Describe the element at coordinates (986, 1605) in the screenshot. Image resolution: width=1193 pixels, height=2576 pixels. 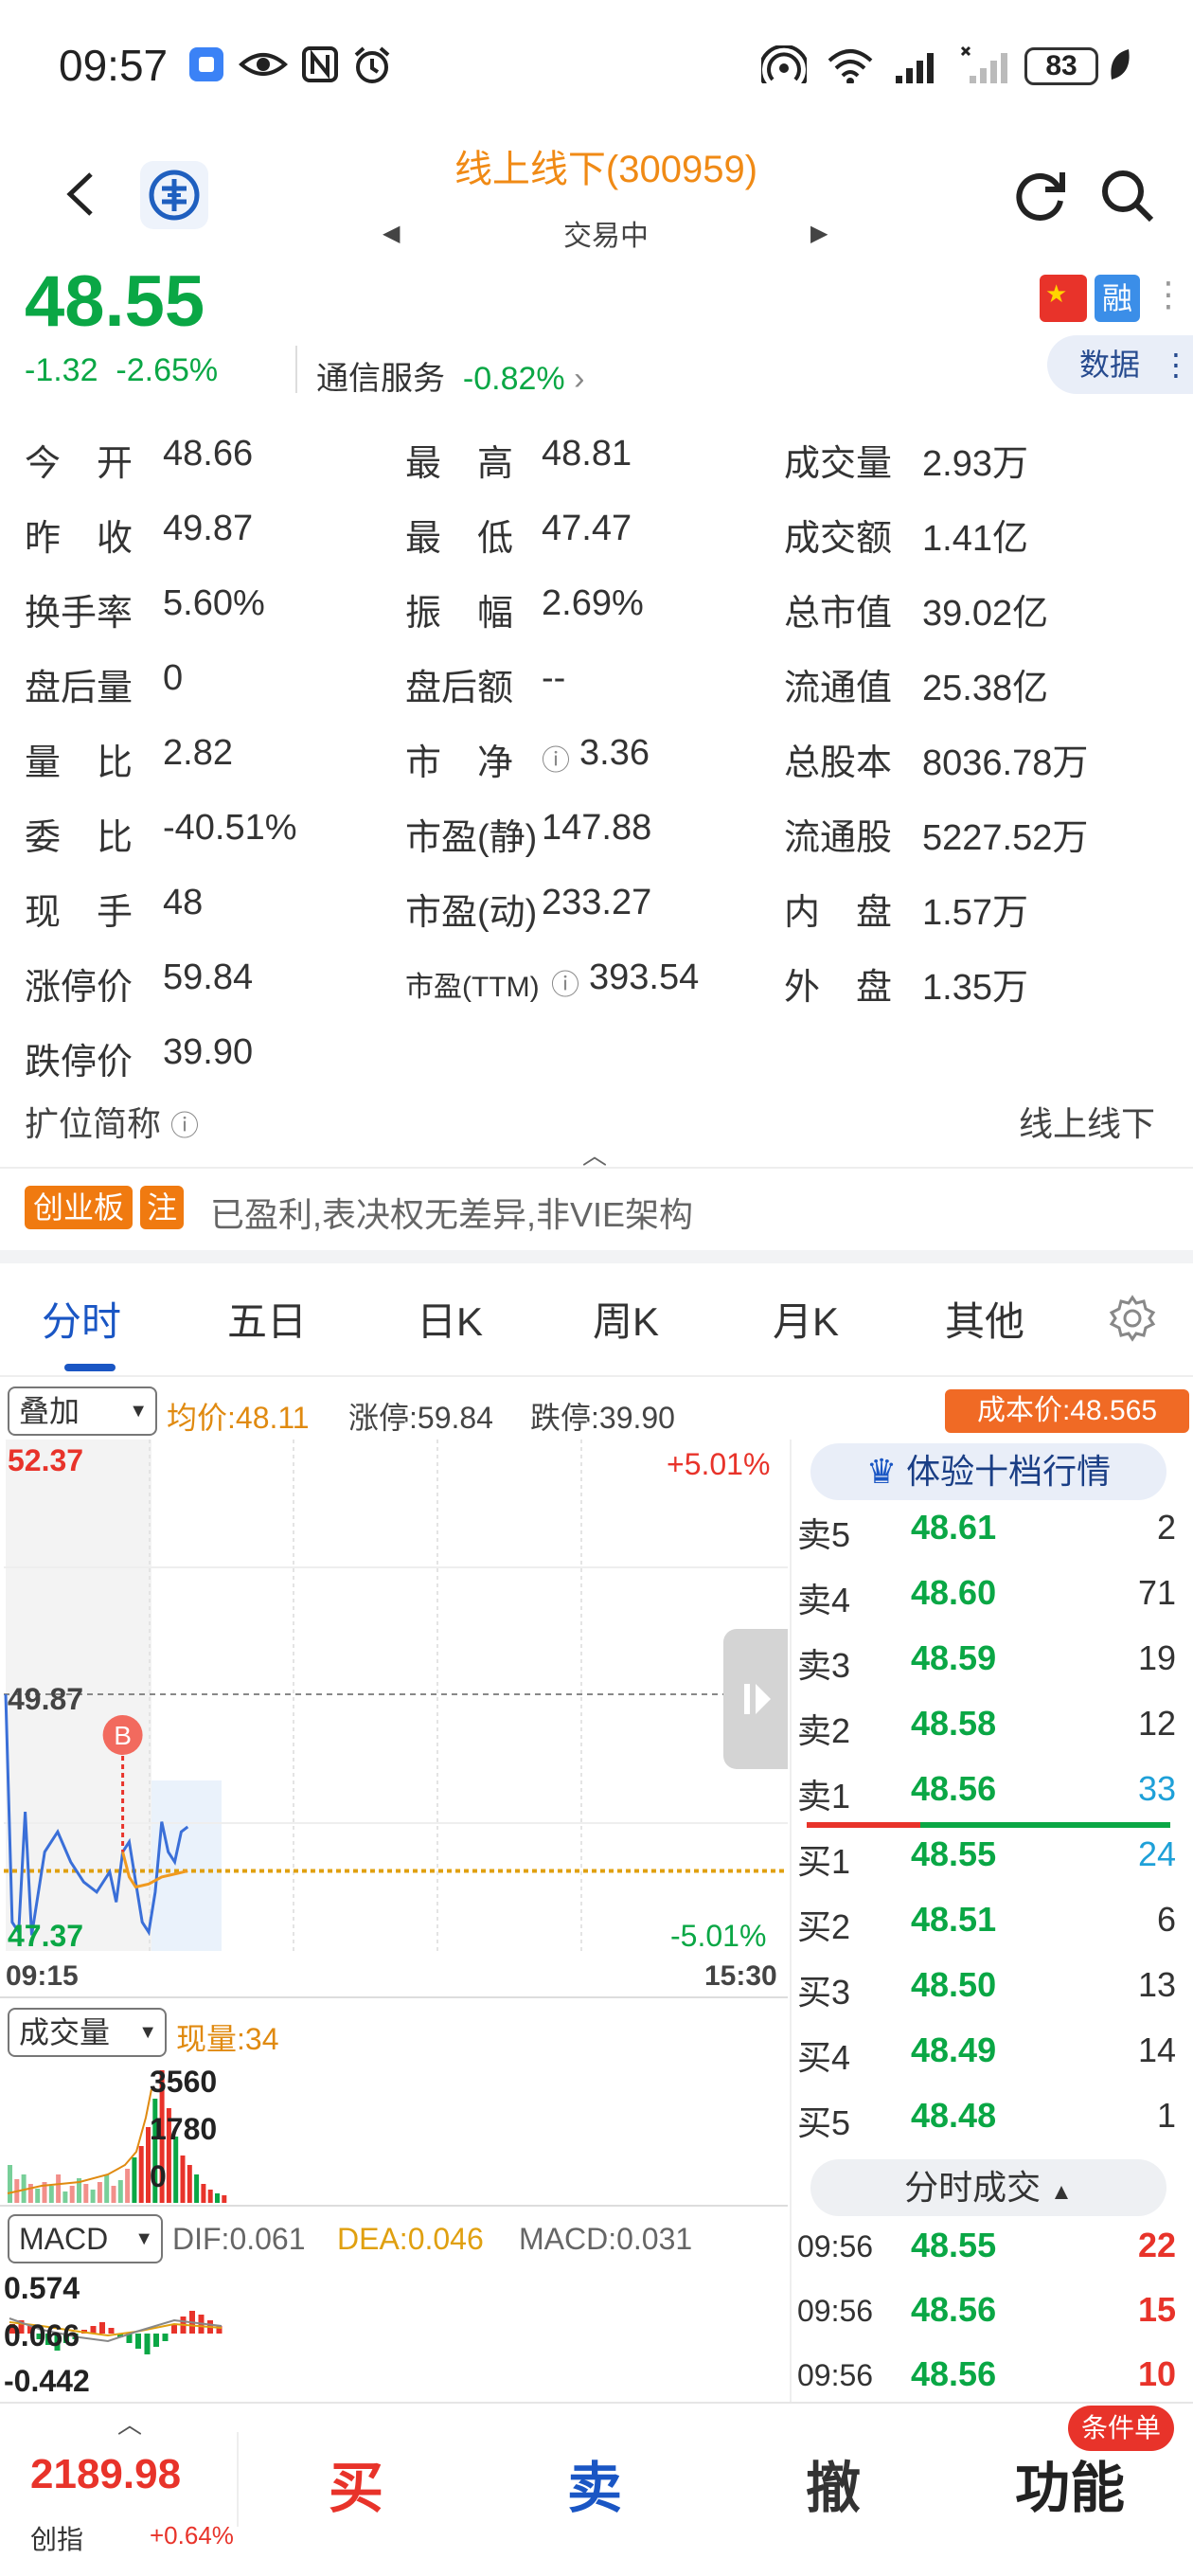
I see `ask-row: 卖4 48.60 71` at that location.